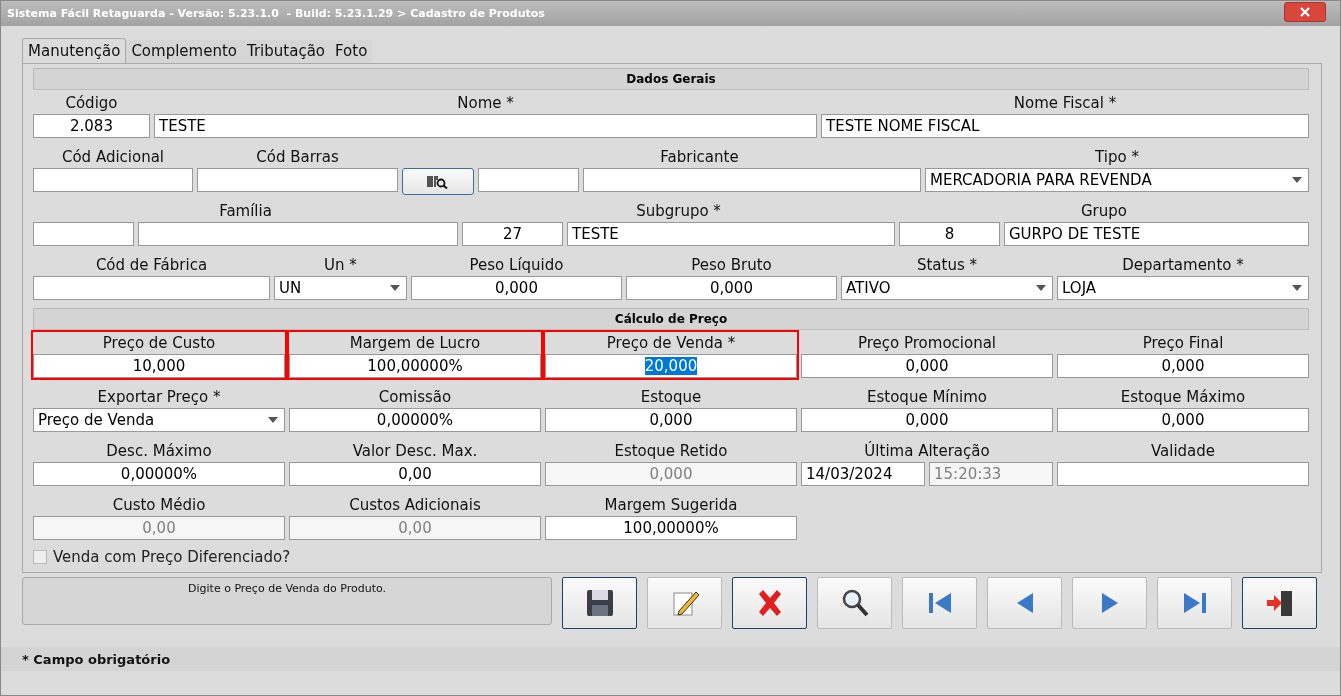  What do you see at coordinates (245, 211) in the screenshot?
I see `field-label: Família` at bounding box center [245, 211].